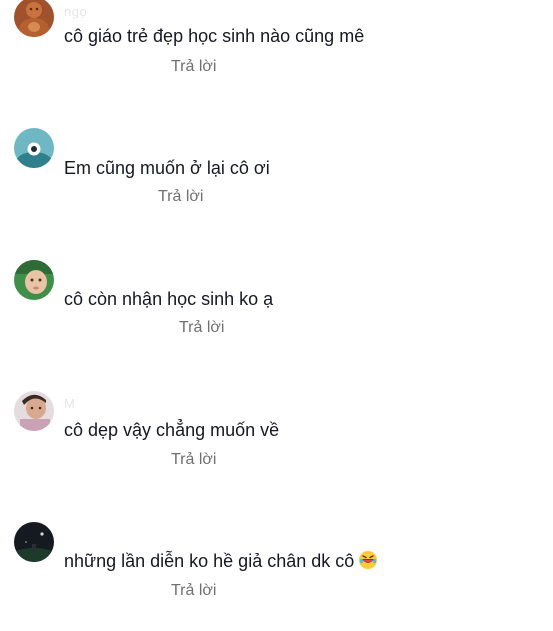  What do you see at coordinates (209, 561) in the screenshot?
I see `comment-text-content: những lần diễn ko hề giả chân dk cô` at bounding box center [209, 561].